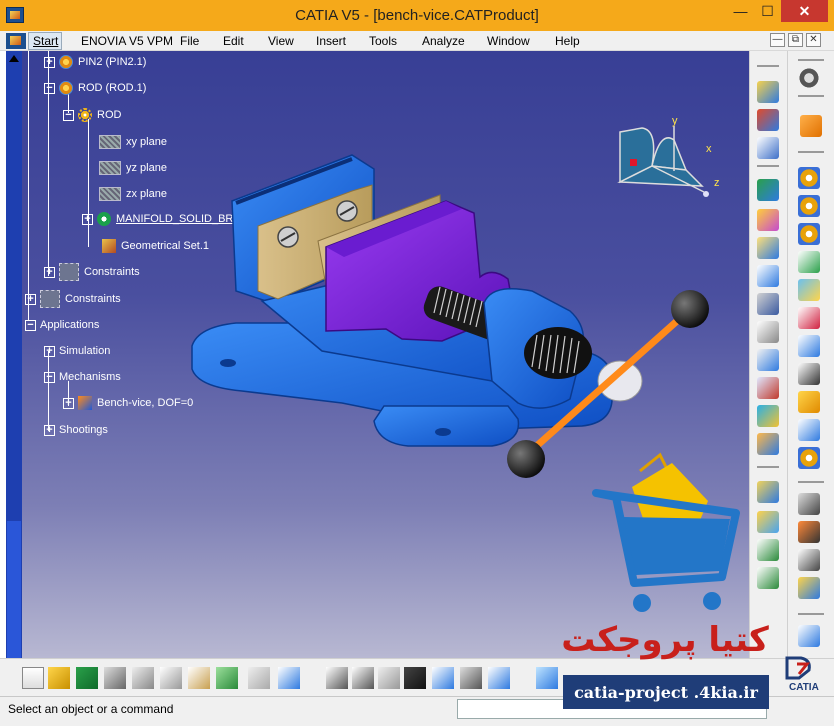 The height and width of the screenshot is (726, 834). Describe the element at coordinates (443, 41) in the screenshot. I see `menu-analyze: Analyze` at that location.